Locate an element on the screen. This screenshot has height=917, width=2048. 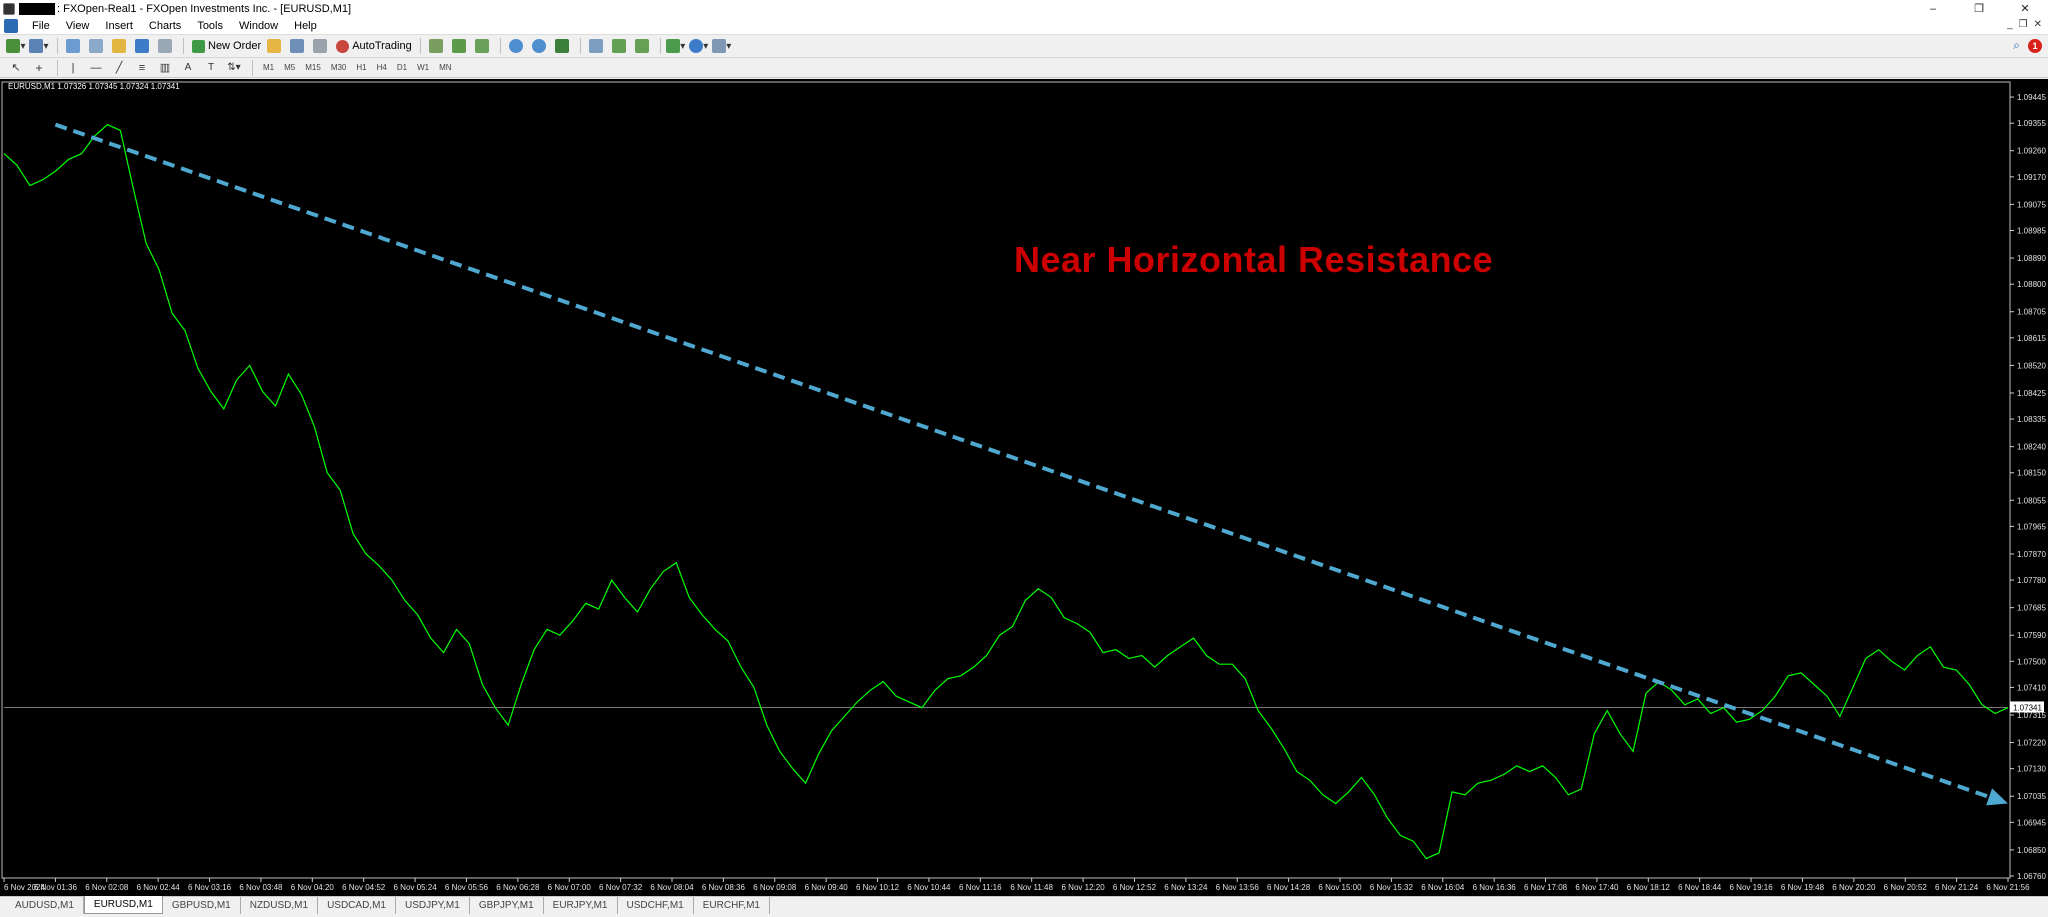
timeframe-mn: MN is located at coordinates (445, 67).